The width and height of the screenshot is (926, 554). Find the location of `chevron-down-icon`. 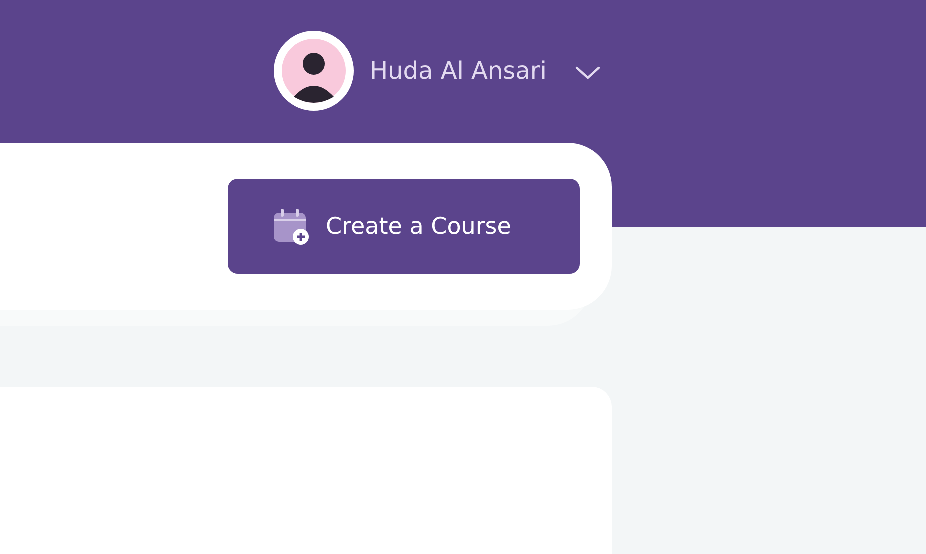

chevron-down-icon is located at coordinates (587, 73).